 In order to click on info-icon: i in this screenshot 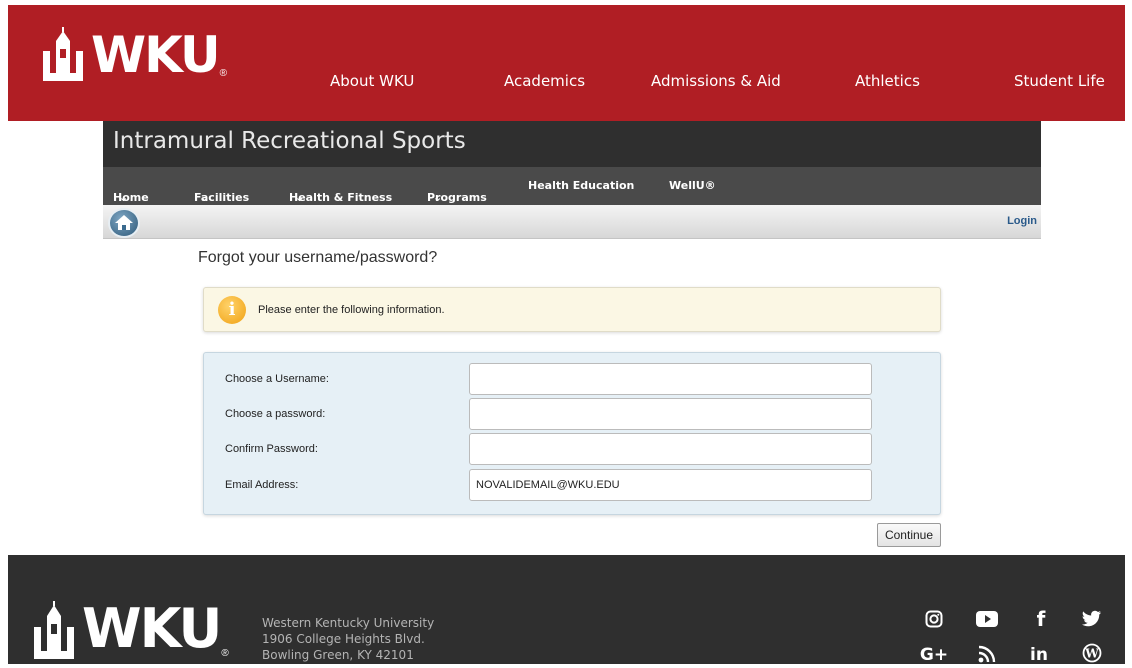, I will do `click(232, 310)`.